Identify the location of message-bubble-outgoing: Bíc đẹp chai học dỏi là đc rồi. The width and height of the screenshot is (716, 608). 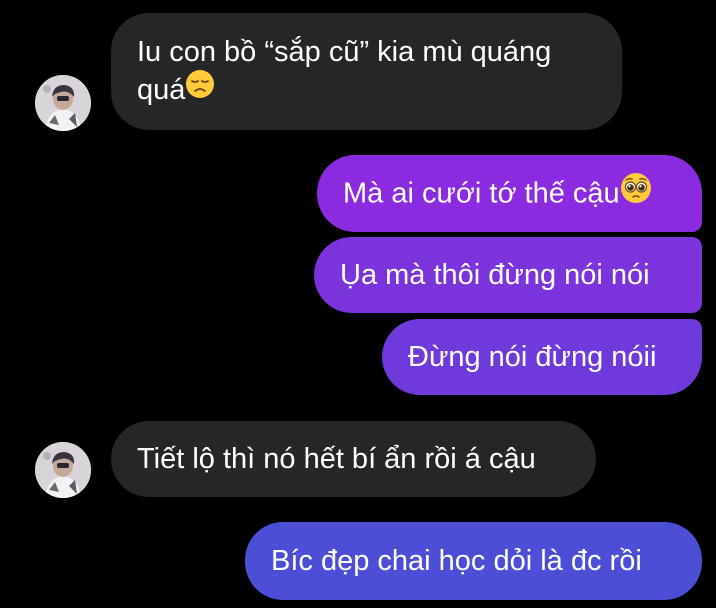
(473, 561).